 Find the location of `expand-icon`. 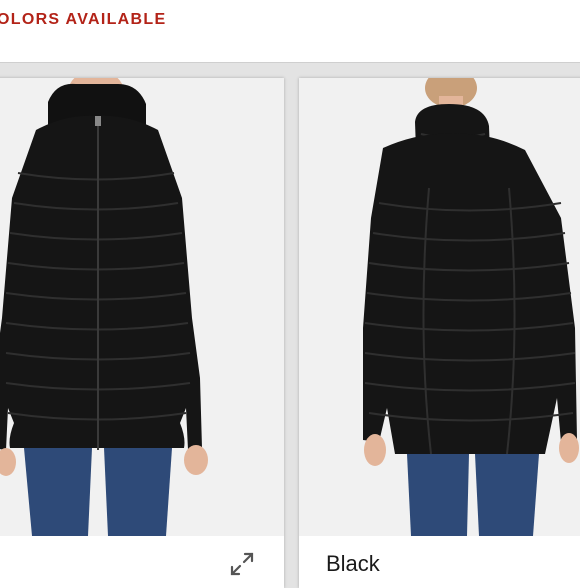

expand-icon is located at coordinates (242, 564).